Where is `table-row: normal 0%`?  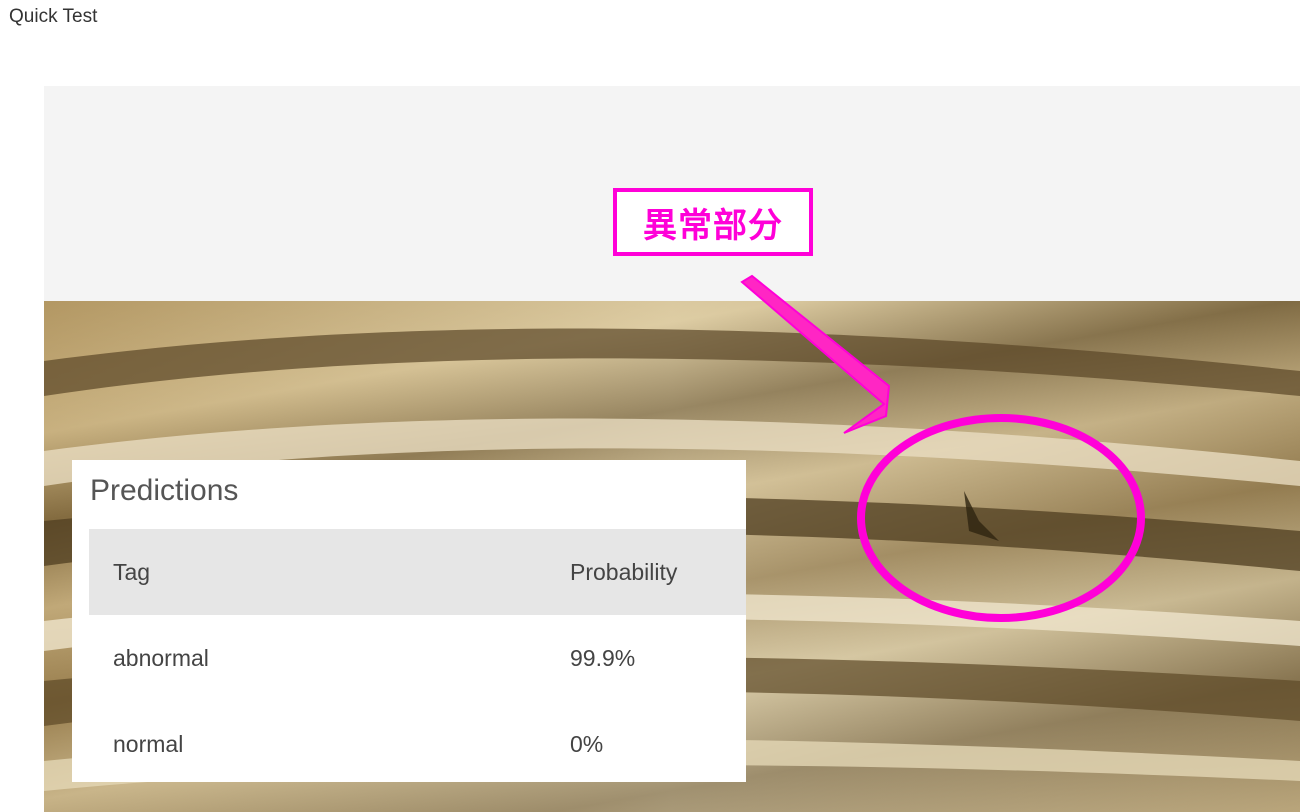
table-row: normal 0% is located at coordinates (417, 744).